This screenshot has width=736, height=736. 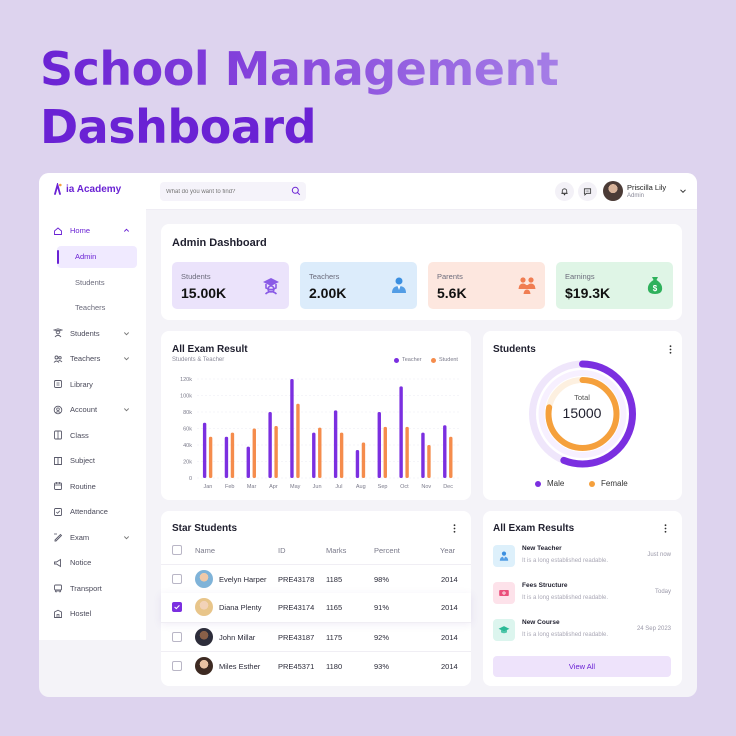 What do you see at coordinates (232, 455) in the screenshot?
I see `bar-student` at bounding box center [232, 455].